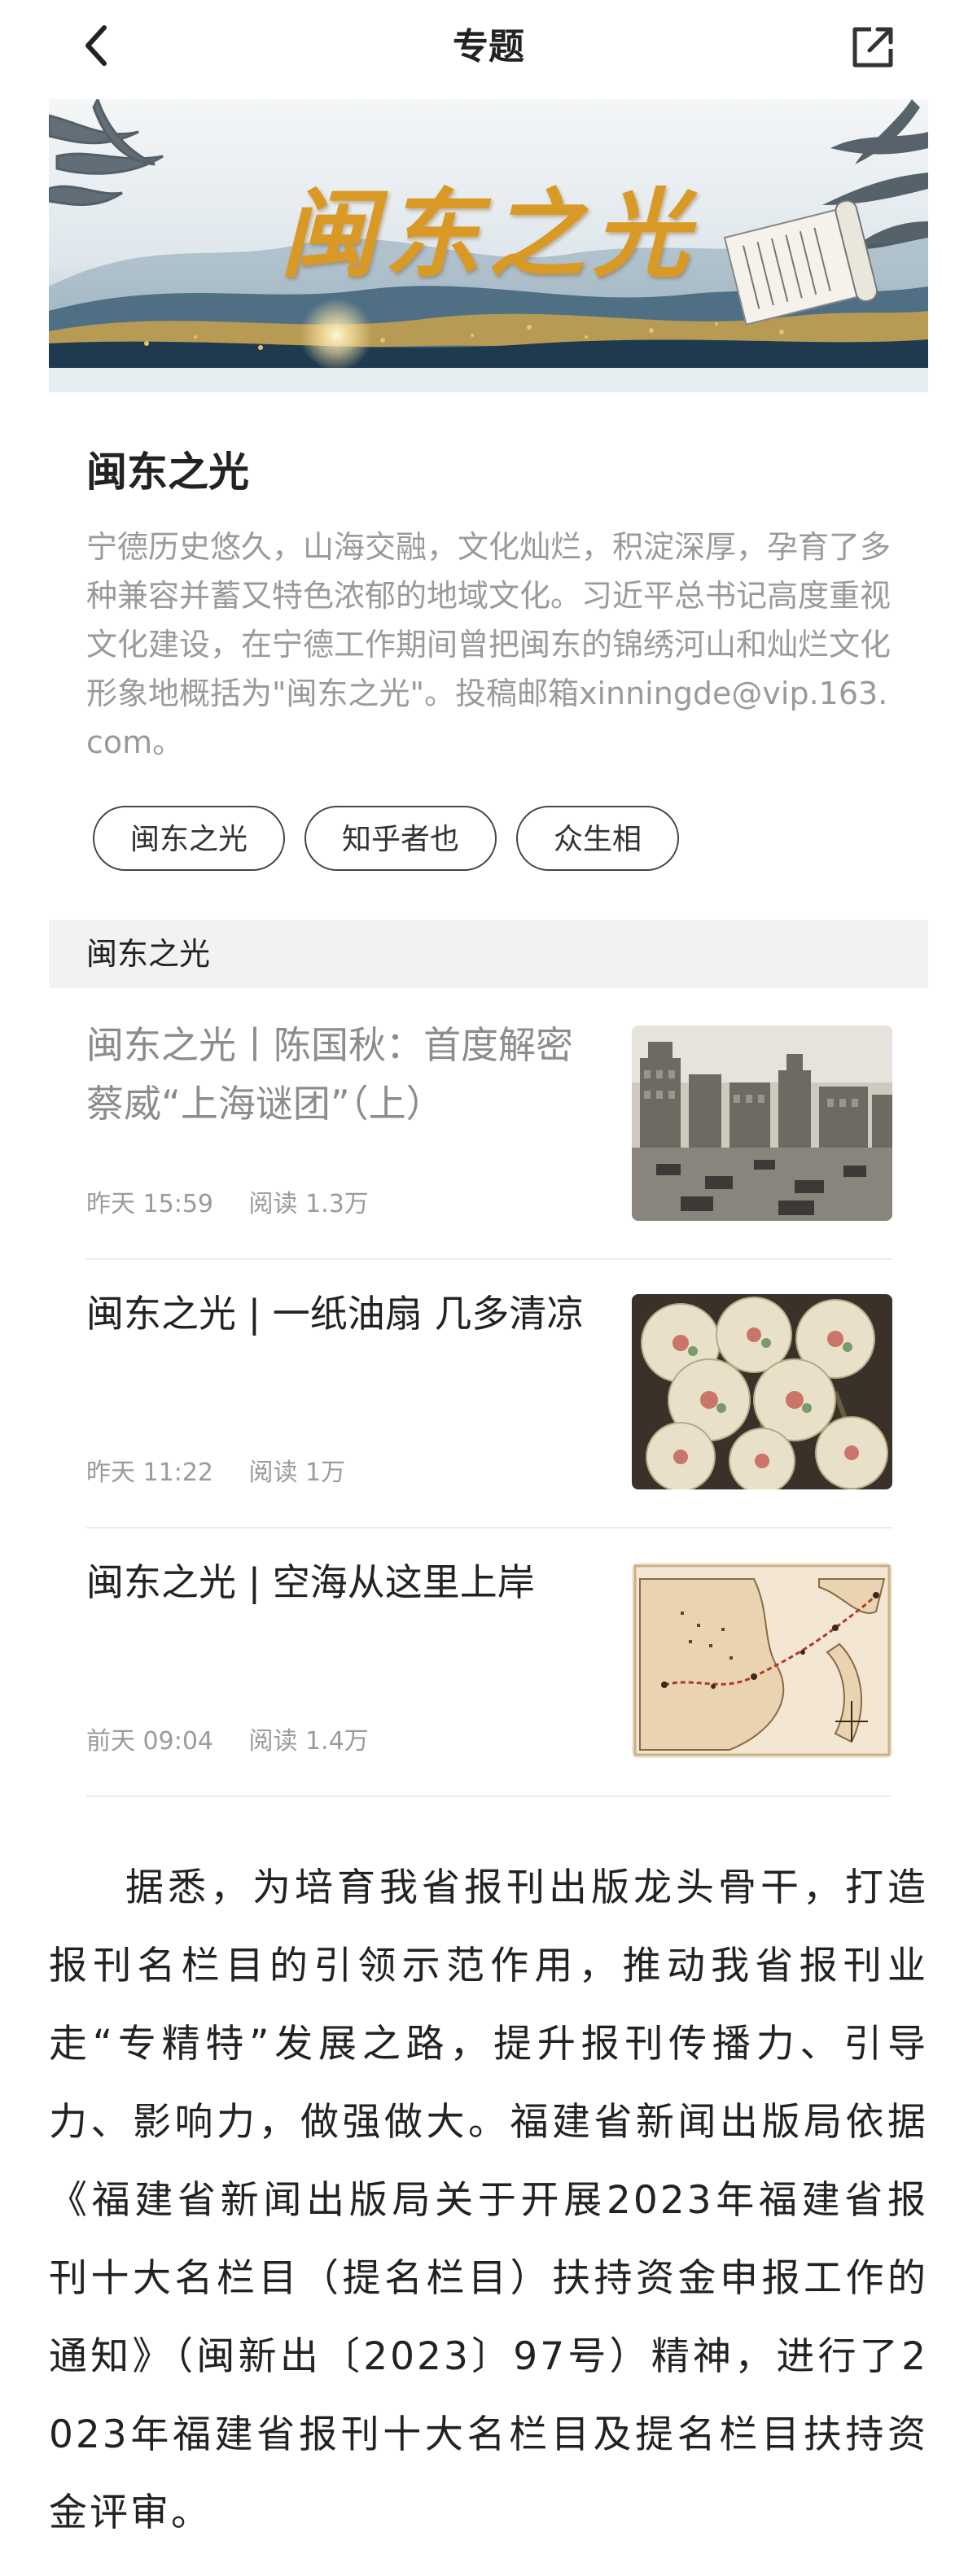 The image size is (977, 2576). I want to click on article-reads: 阅读 1万, so click(297, 1473).